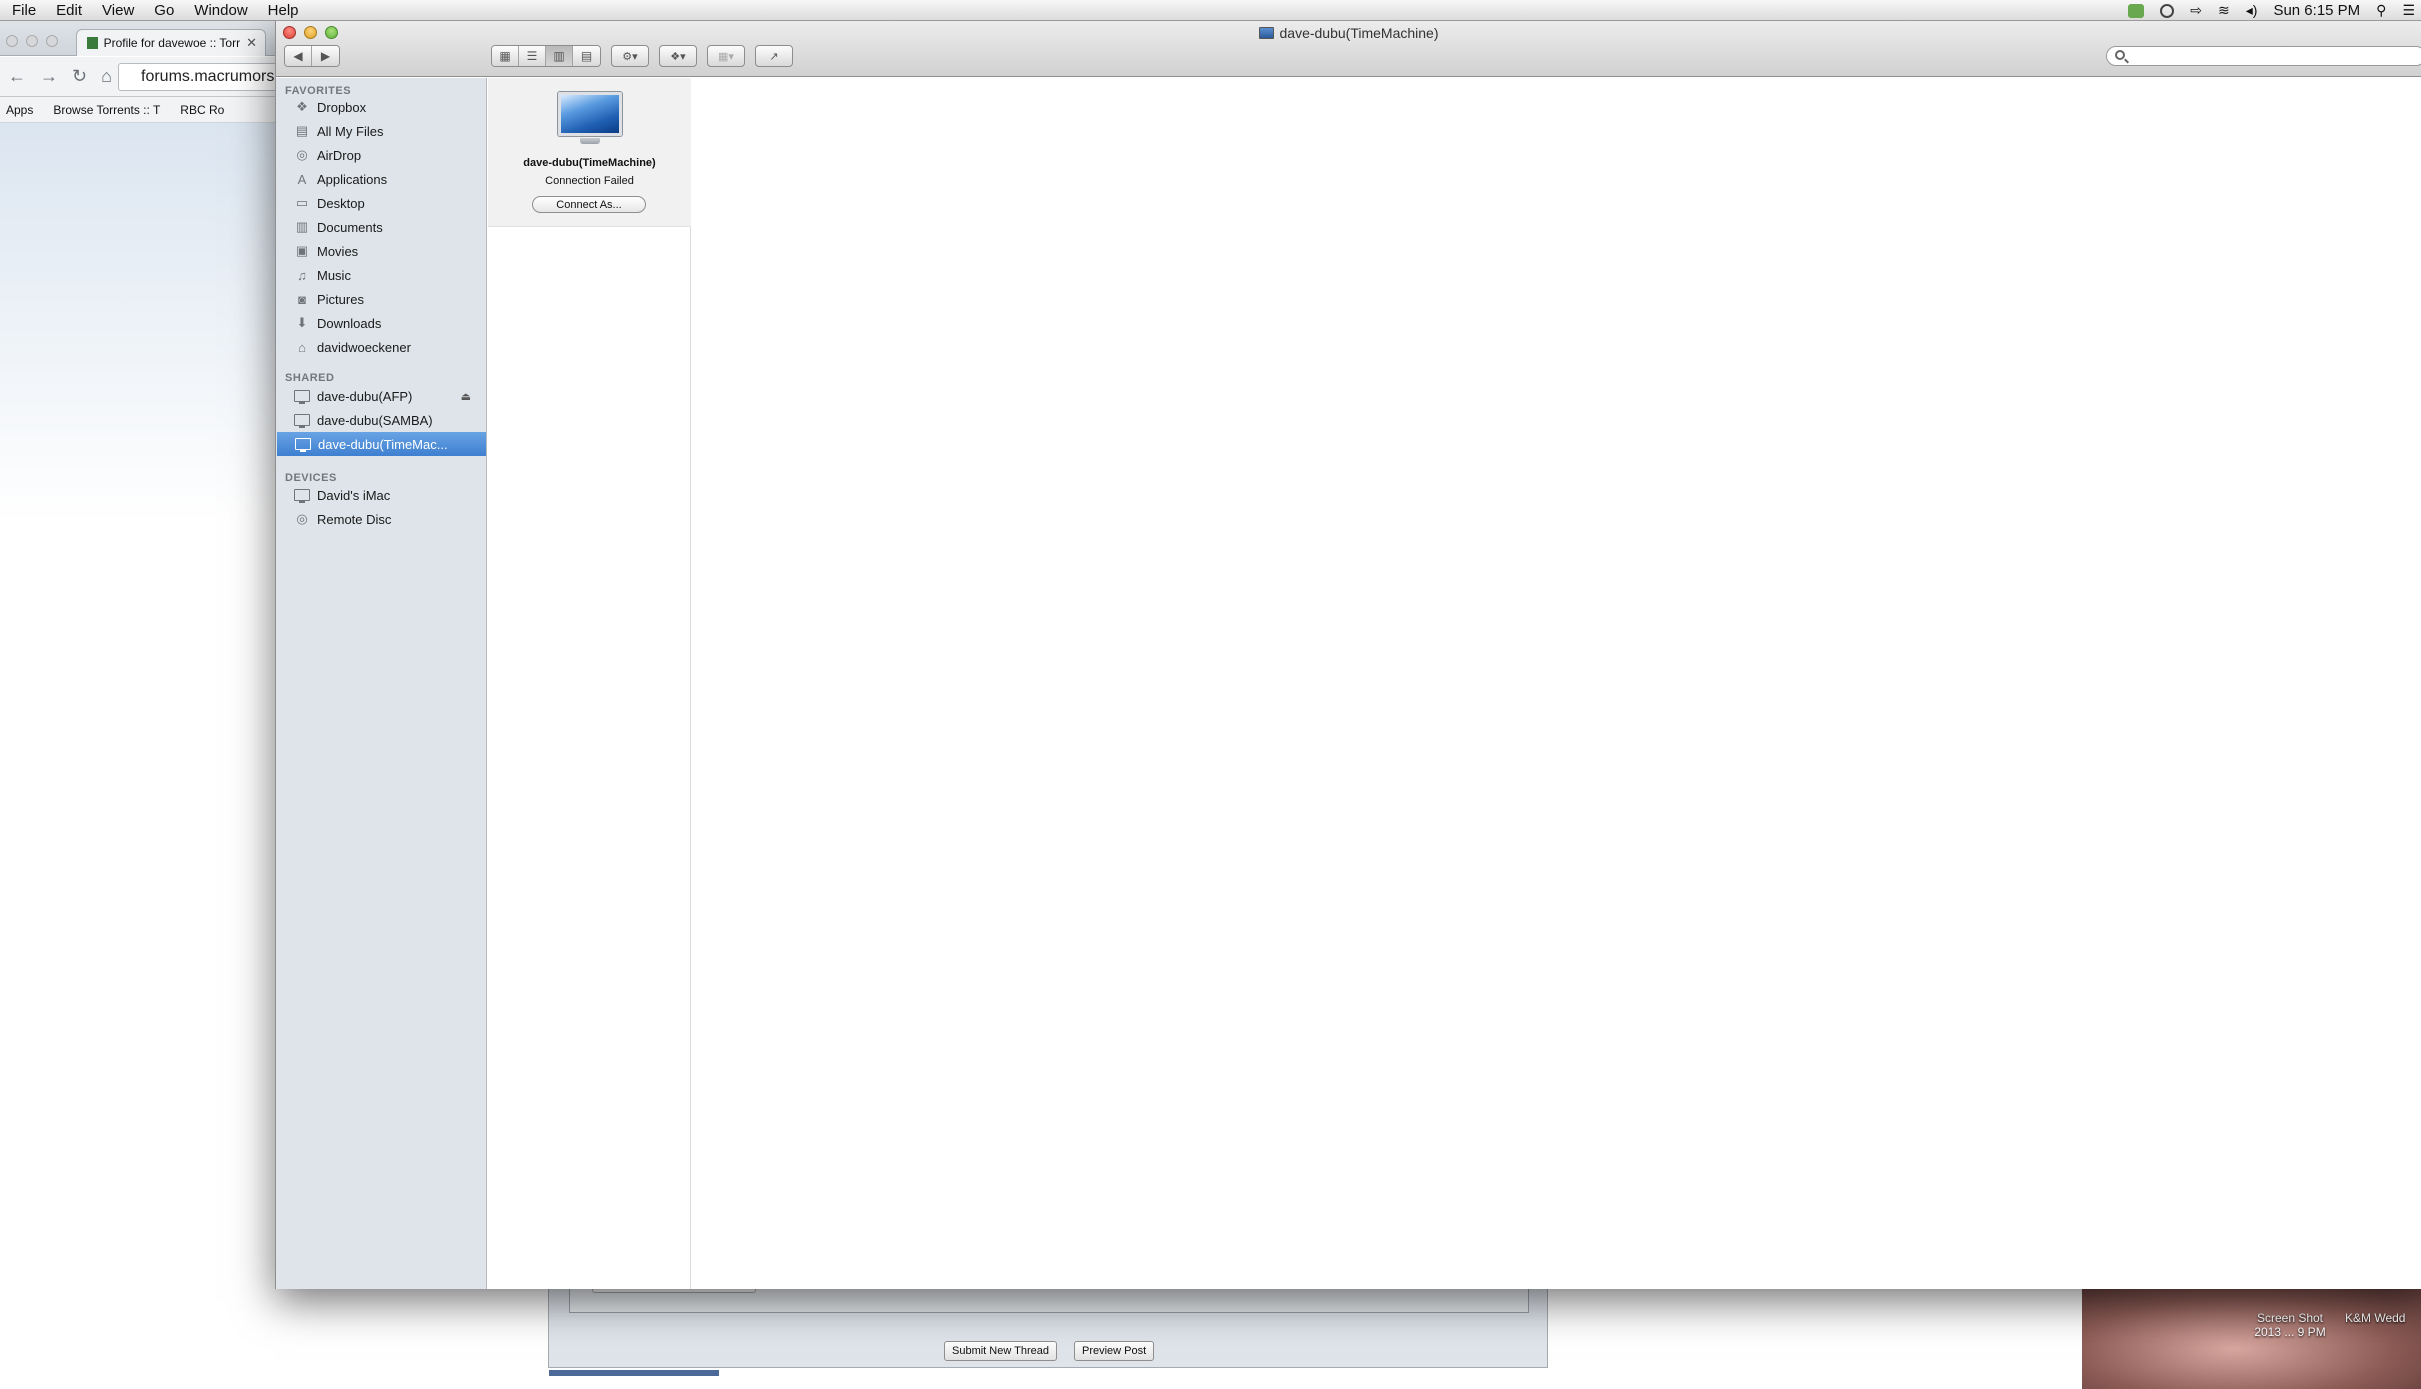 Image resolution: width=2421 pixels, height=1389 pixels. Describe the element at coordinates (339, 155) in the screenshot. I see `sidebar-item-label: AirDrop` at that location.